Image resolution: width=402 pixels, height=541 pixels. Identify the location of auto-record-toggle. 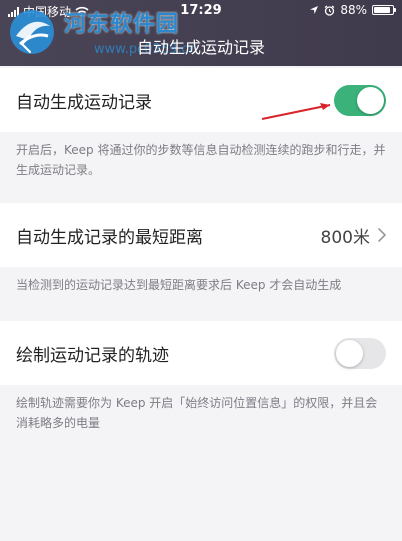
(360, 100).